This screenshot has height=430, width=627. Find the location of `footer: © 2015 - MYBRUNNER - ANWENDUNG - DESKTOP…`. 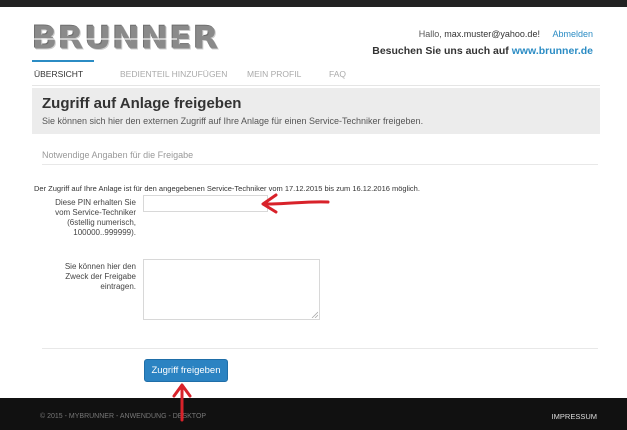

footer: © 2015 - MYBRUNNER - ANWENDUNG - DESKTOP… is located at coordinates (313, 414).